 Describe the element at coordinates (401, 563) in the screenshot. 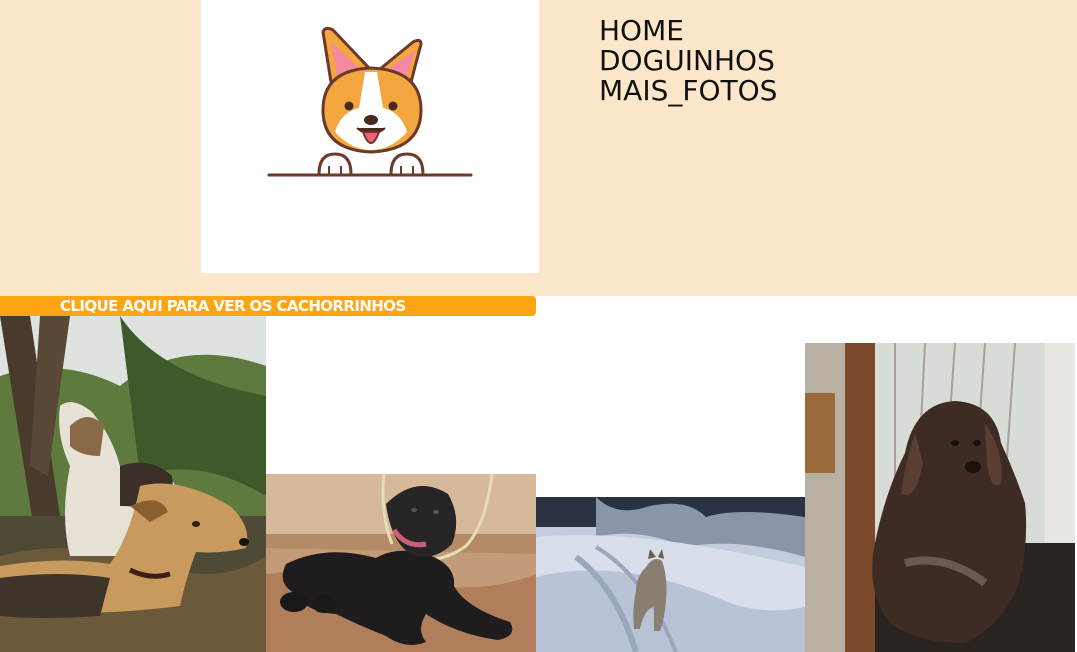

I see `dog-photo-black-puppy` at that location.